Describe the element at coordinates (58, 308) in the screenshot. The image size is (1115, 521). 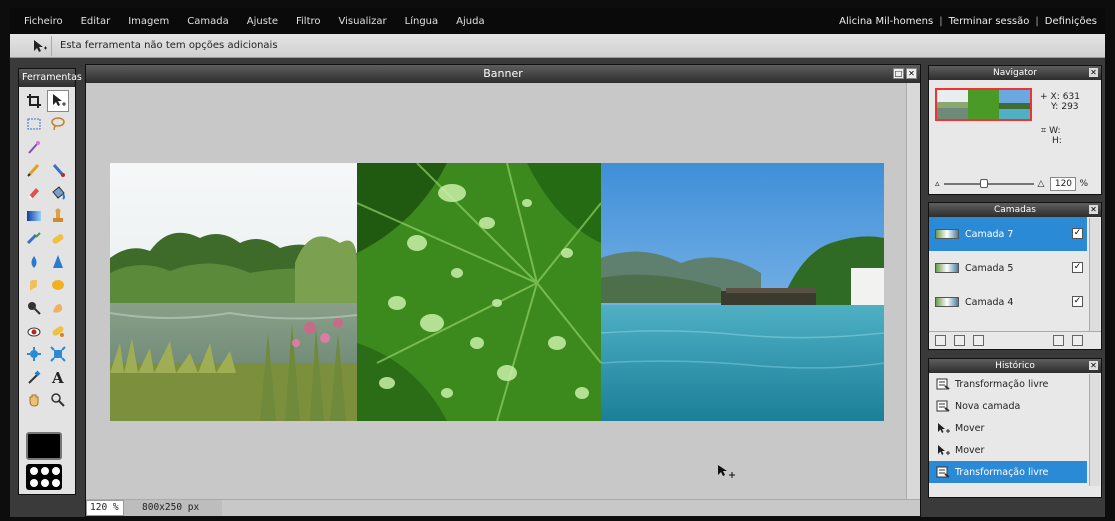
I see `burn-icon` at that location.